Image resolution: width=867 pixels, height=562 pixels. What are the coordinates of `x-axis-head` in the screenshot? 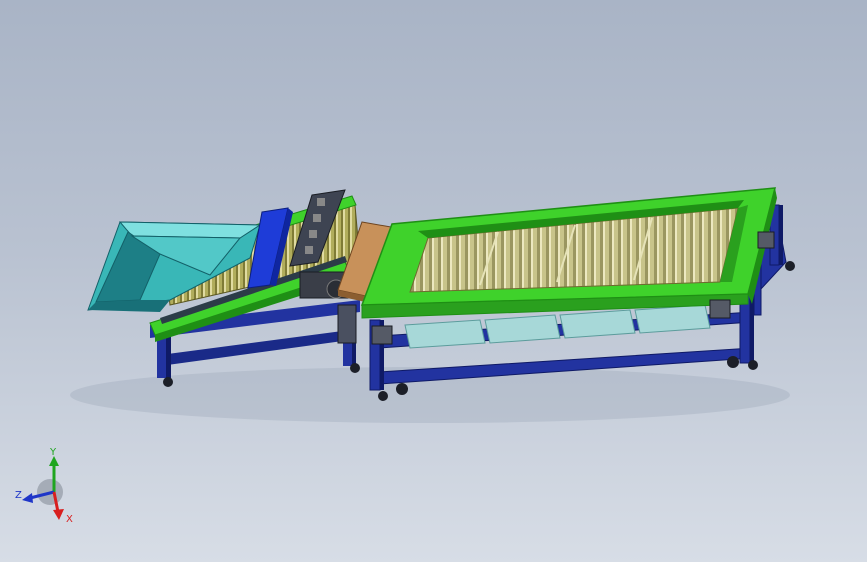 It's located at (58, 514).